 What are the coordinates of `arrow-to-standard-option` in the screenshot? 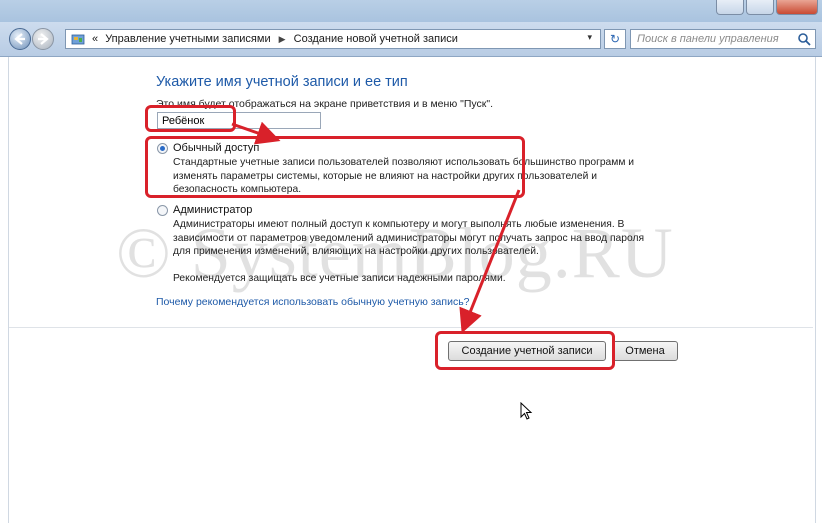 It's located at (256, 133).